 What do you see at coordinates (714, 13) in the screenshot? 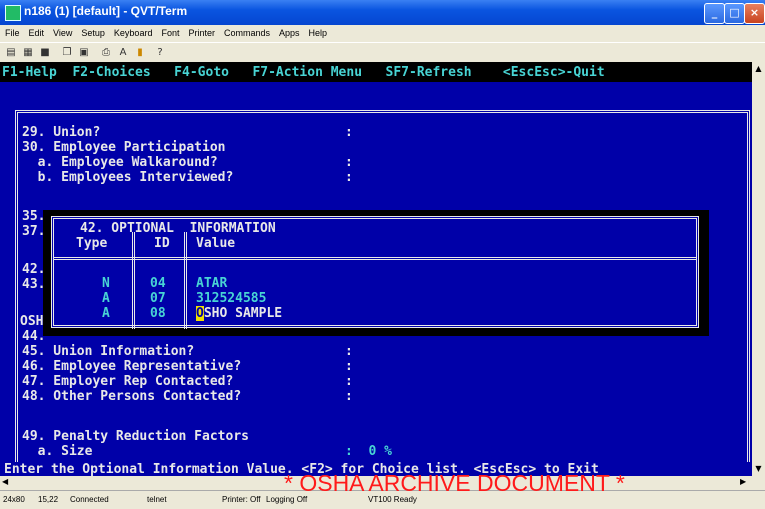
I see `minimize-button: _` at bounding box center [714, 13].